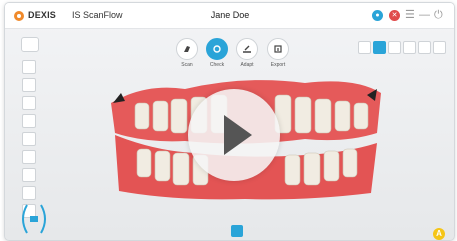 The width and height of the screenshot is (457, 241). Describe the element at coordinates (424, 15) in the screenshot. I see `minimize-icon: —` at that location.